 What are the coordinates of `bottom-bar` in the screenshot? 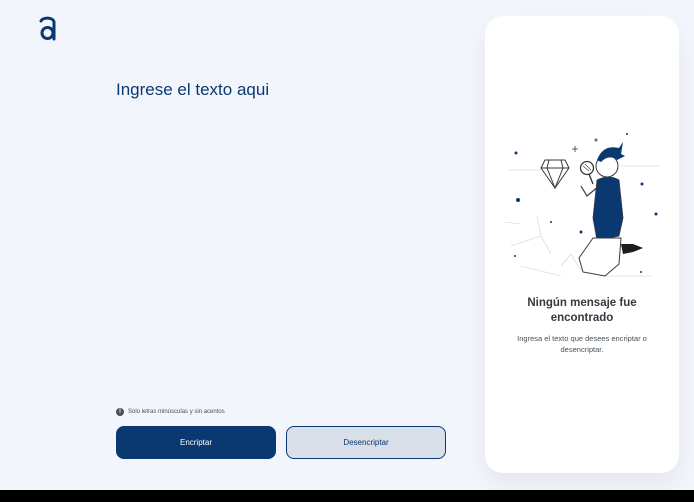 It's located at (347, 496).